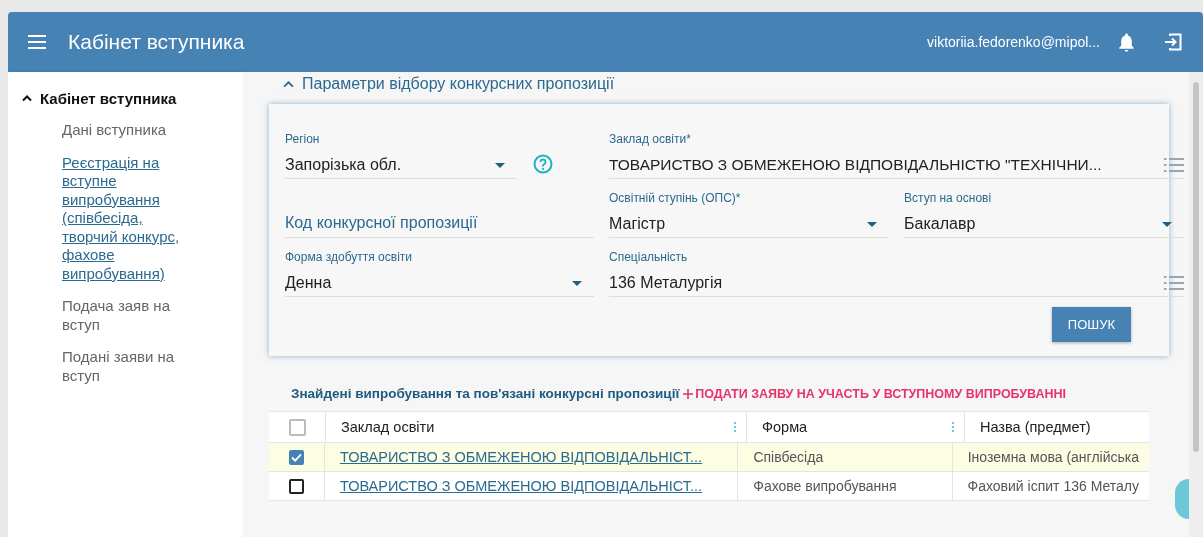  Describe the element at coordinates (749, 224) in the screenshot. I see `select-field: Магістр` at that location.